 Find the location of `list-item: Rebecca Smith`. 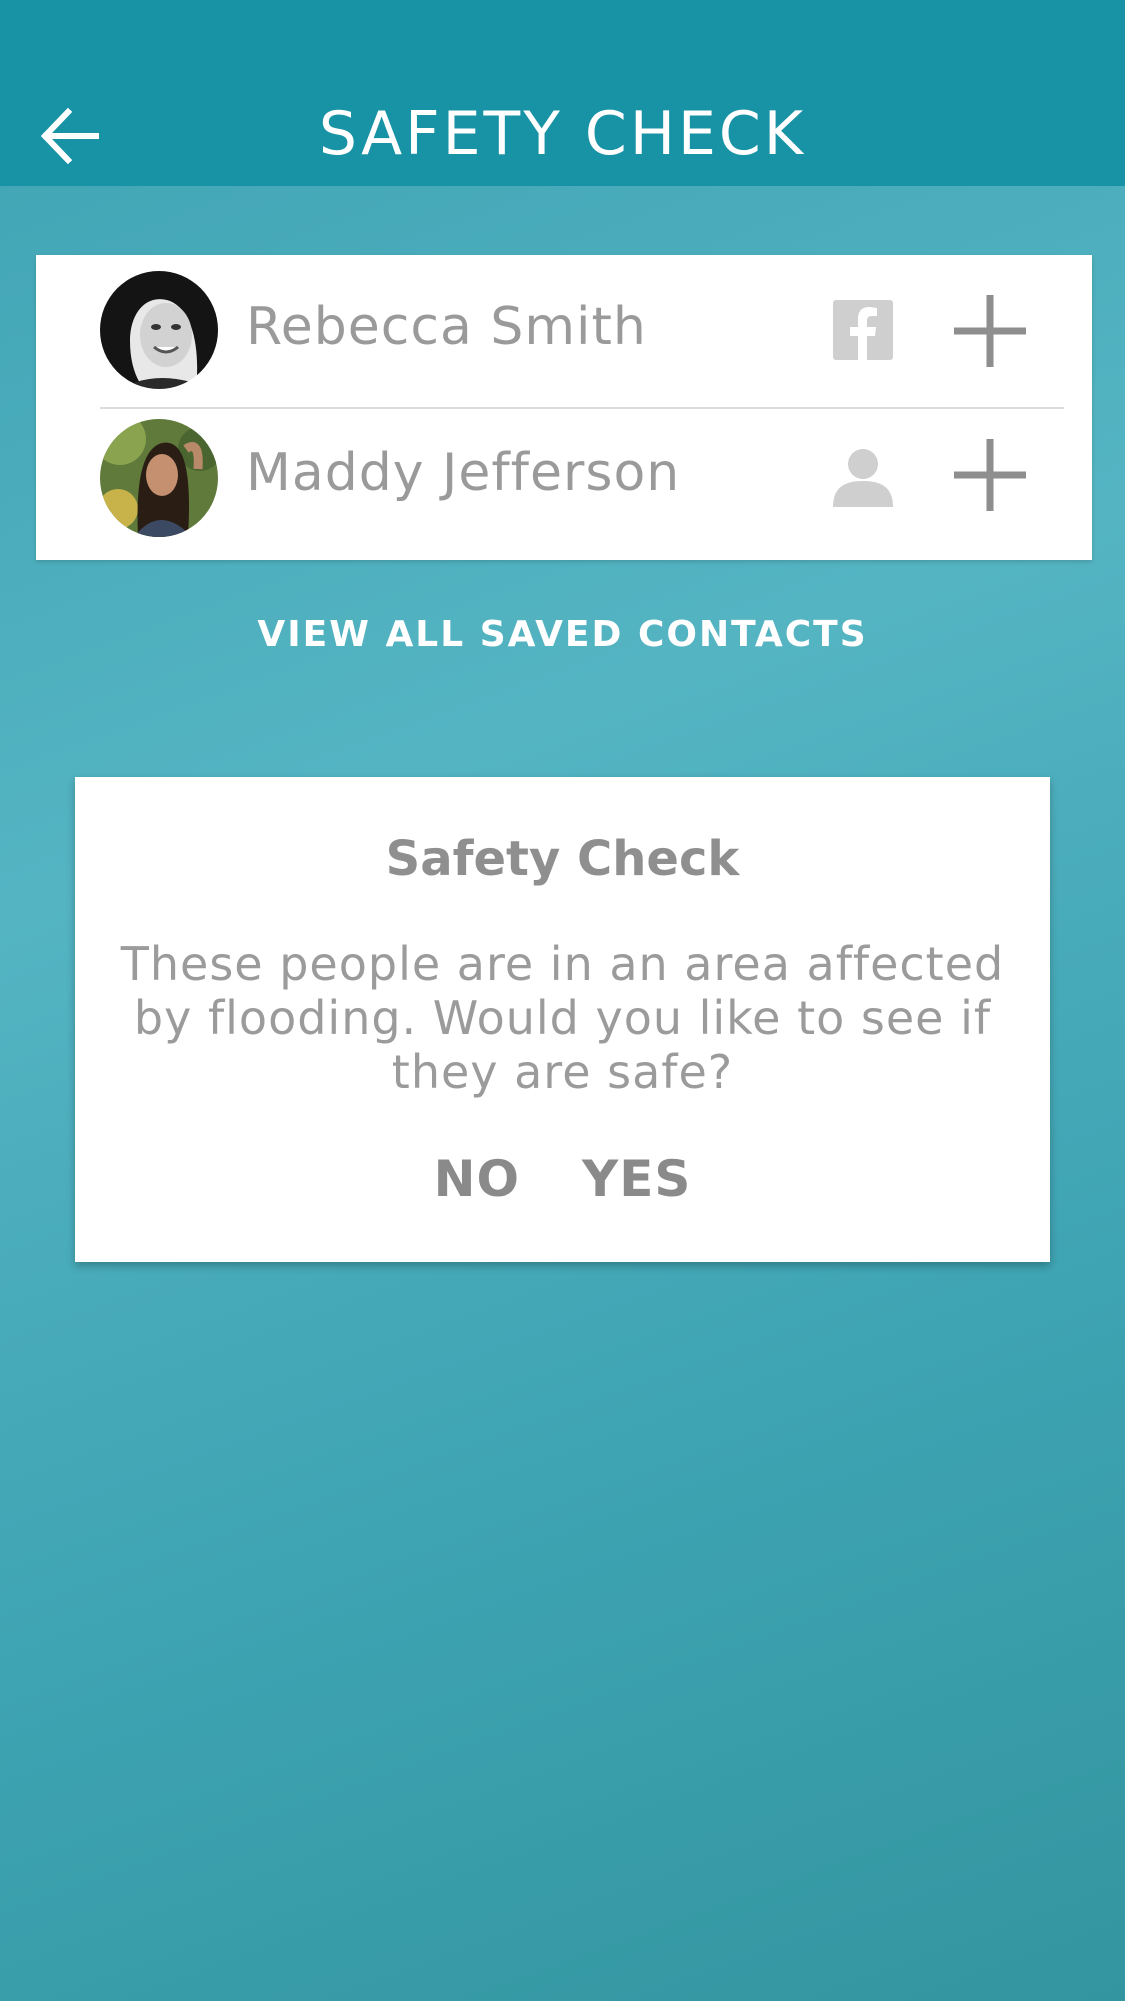

list-item: Rebecca Smith is located at coordinates (564, 330).